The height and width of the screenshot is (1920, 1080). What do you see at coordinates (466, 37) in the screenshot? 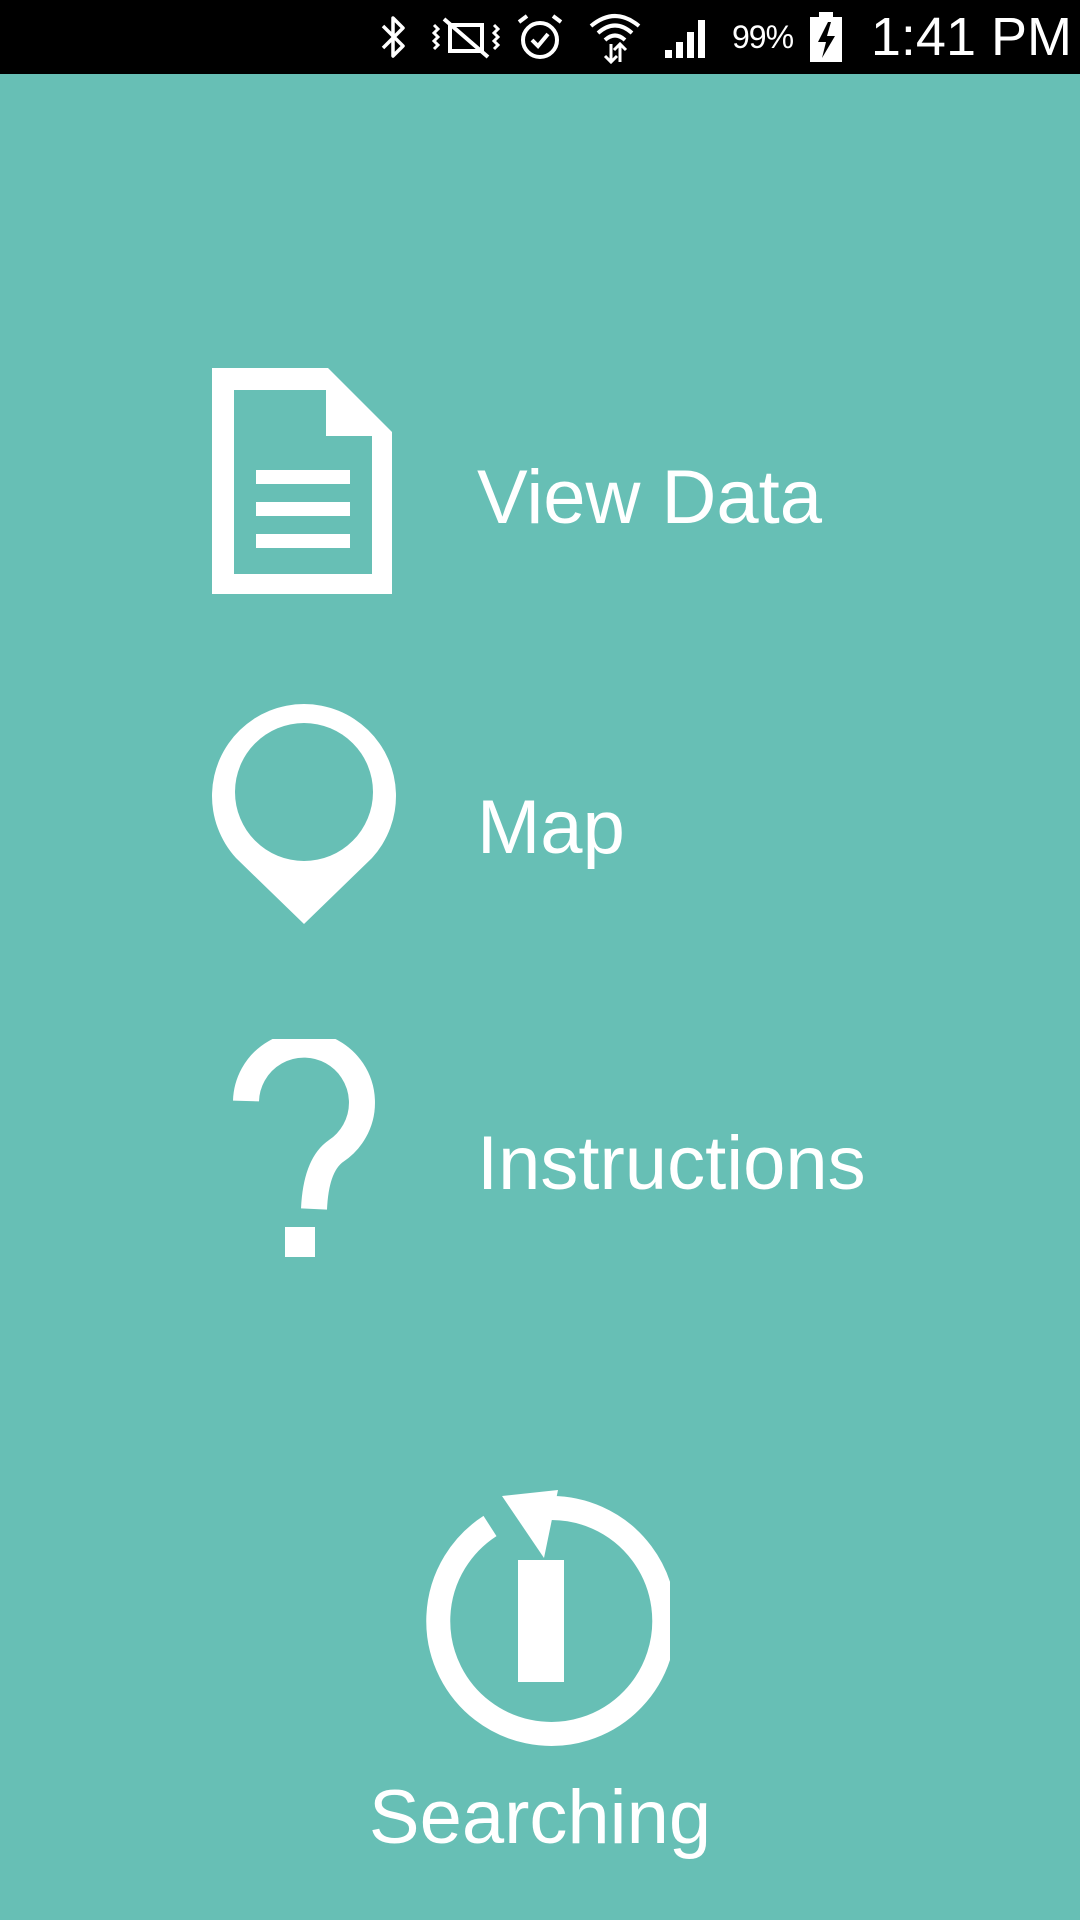
I see `vibrate-icon` at bounding box center [466, 37].